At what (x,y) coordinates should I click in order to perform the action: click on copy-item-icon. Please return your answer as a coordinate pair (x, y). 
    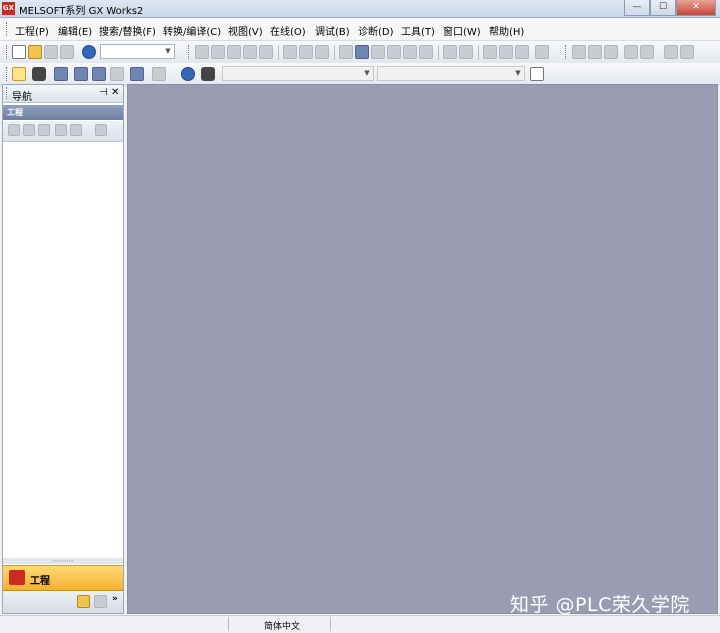
    Looking at the image, I should click on (29, 130).